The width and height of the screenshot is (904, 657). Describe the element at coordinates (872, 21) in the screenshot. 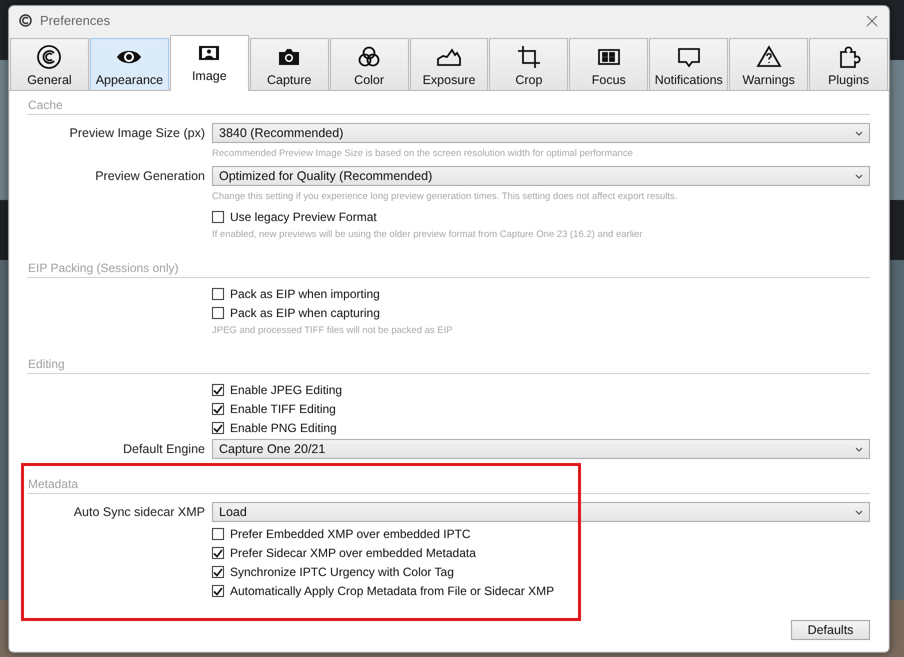

I see `close-icon` at that location.